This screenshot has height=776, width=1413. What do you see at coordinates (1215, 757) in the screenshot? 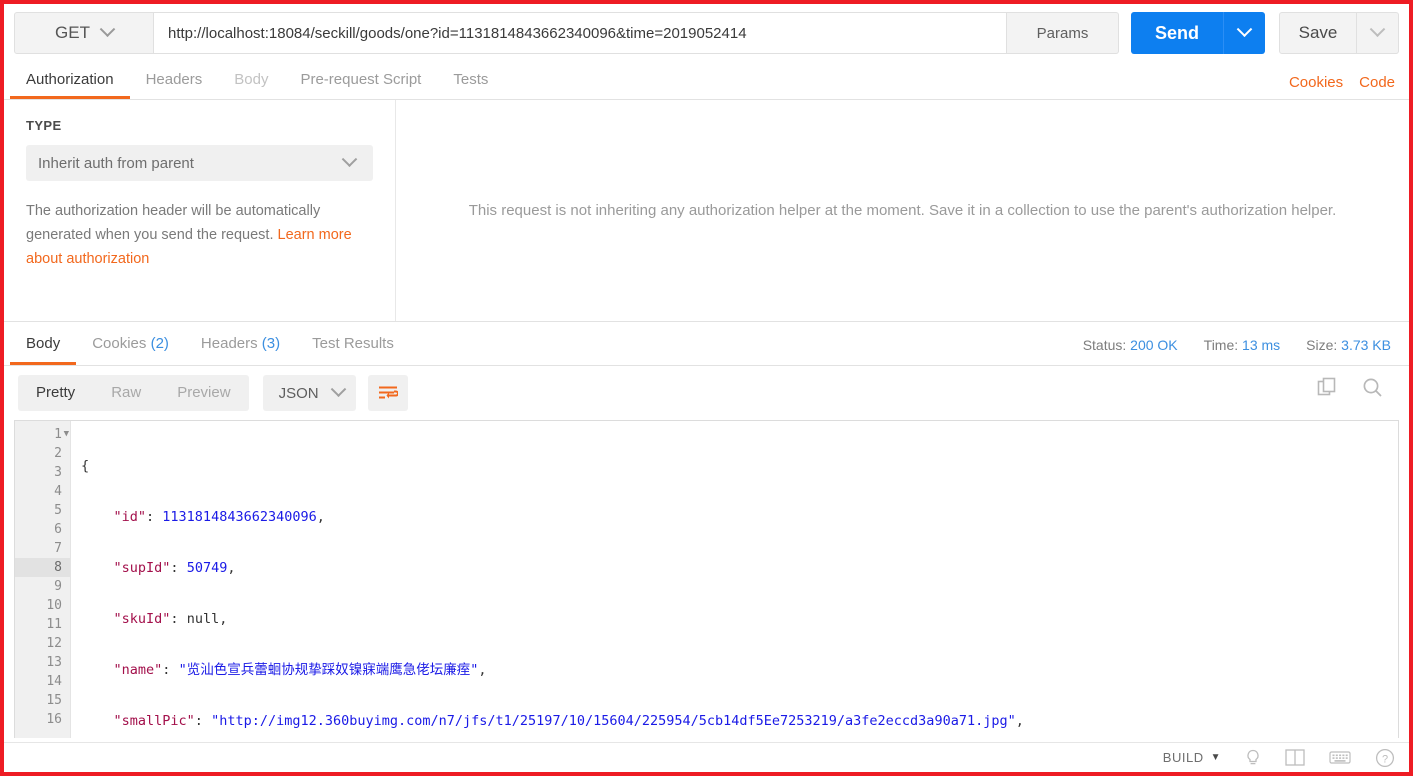
I see `triangle-down-icon: ▼` at bounding box center [1215, 757].